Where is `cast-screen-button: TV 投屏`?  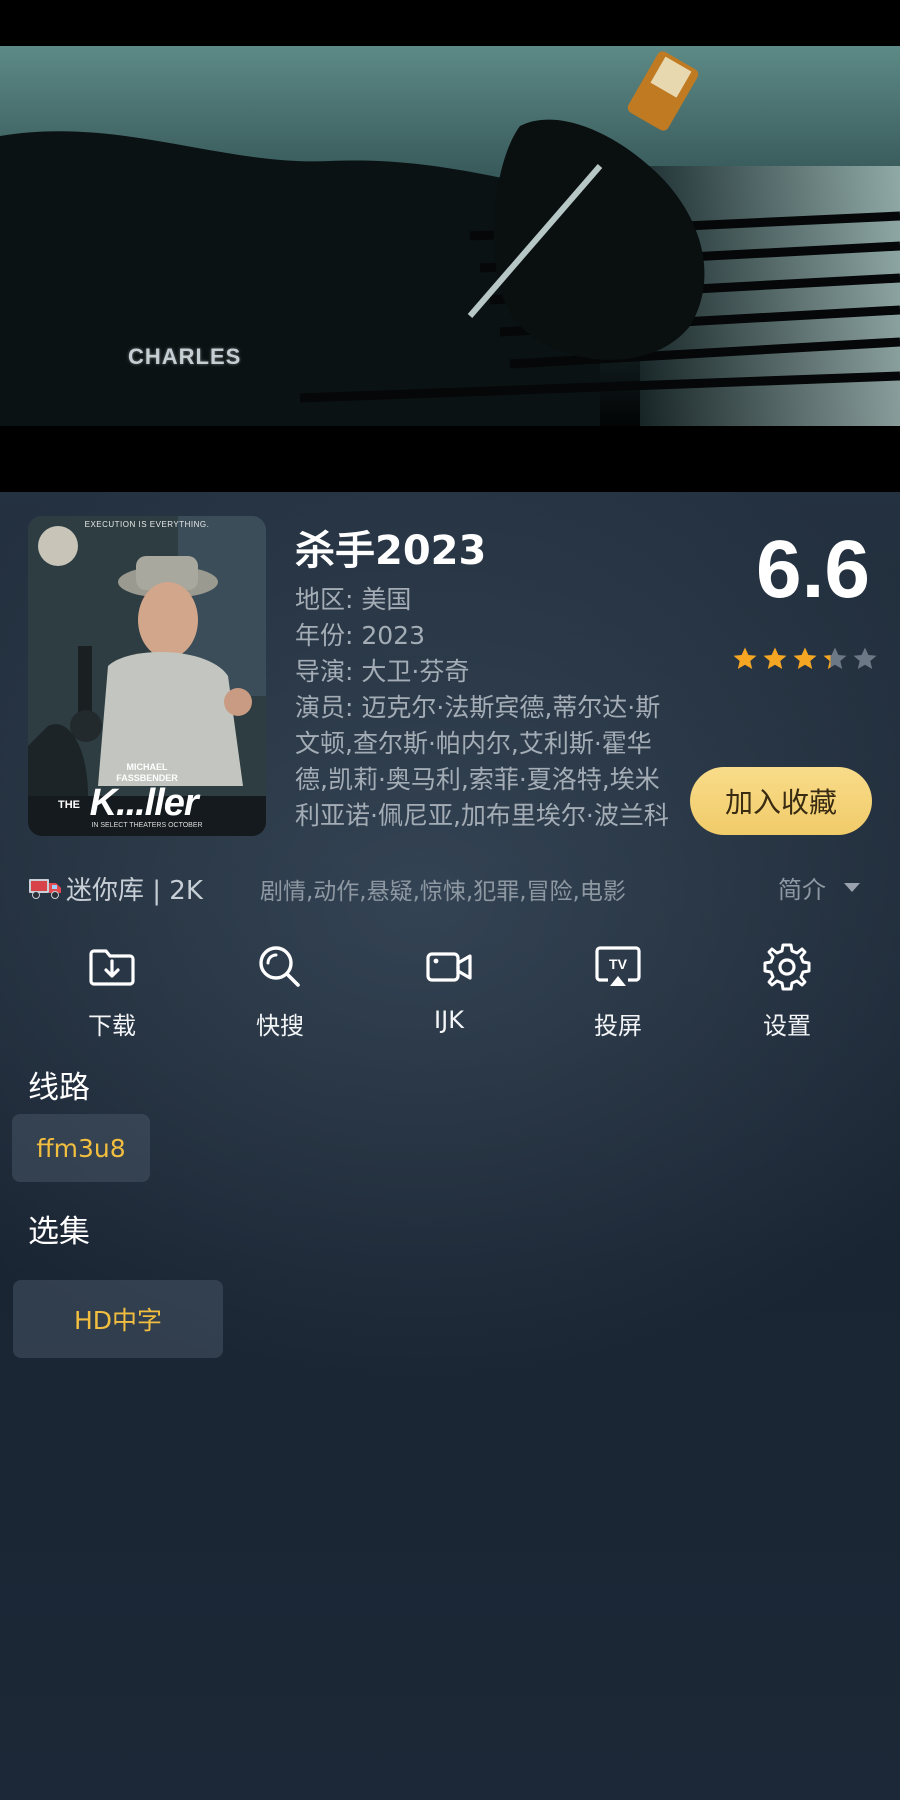
cast-screen-button: TV 投屏 is located at coordinates (618, 991).